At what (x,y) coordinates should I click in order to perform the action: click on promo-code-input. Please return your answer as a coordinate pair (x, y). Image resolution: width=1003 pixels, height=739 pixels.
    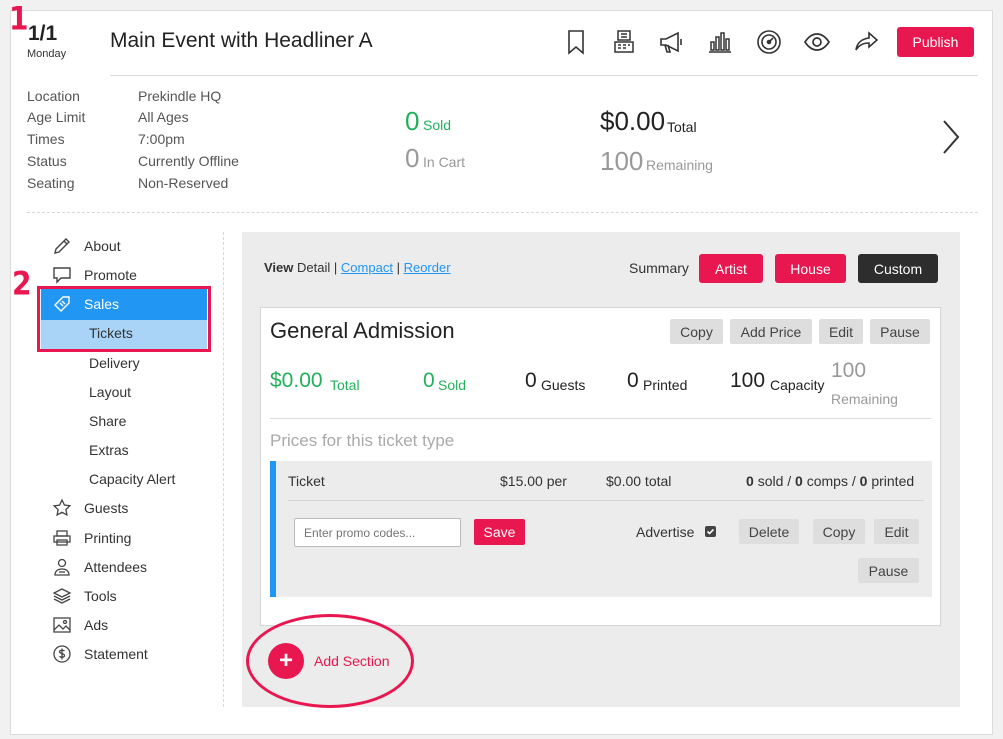
    Looking at the image, I should click on (377, 532).